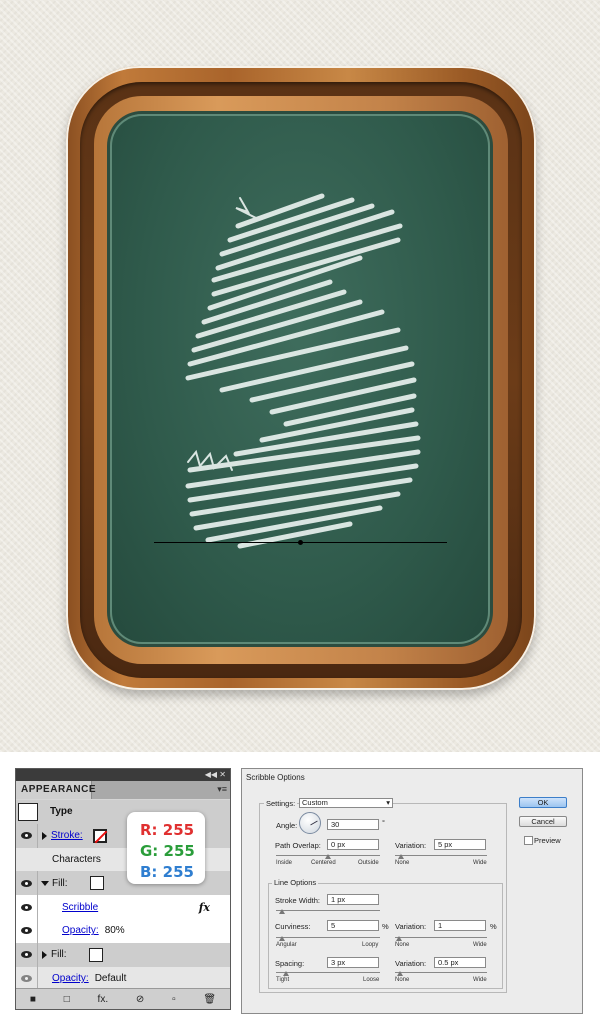 The width and height of the screenshot is (600, 1030). What do you see at coordinates (286, 945) in the screenshot?
I see `curviness-scale-angular: Angular` at bounding box center [286, 945].